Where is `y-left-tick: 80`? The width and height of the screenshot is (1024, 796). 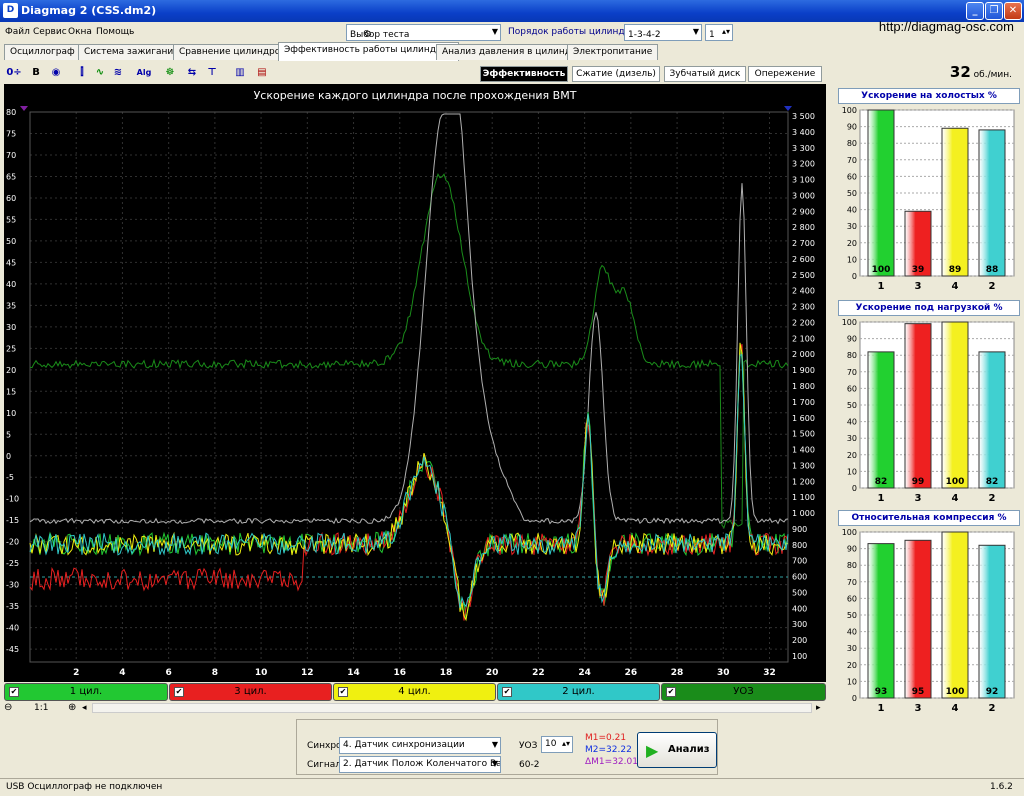 y-left-tick: 80 is located at coordinates (11, 112).